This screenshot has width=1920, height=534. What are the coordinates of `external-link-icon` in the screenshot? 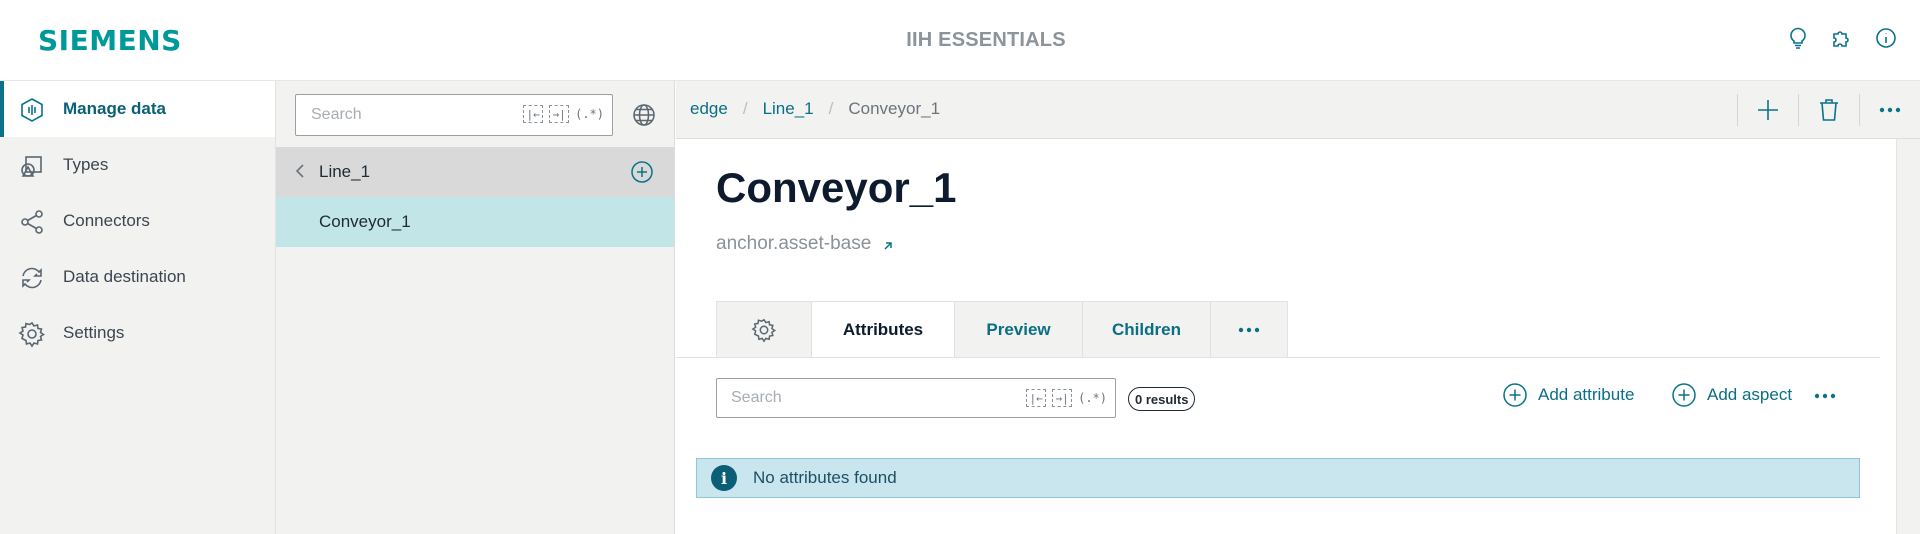 It's located at (888, 244).